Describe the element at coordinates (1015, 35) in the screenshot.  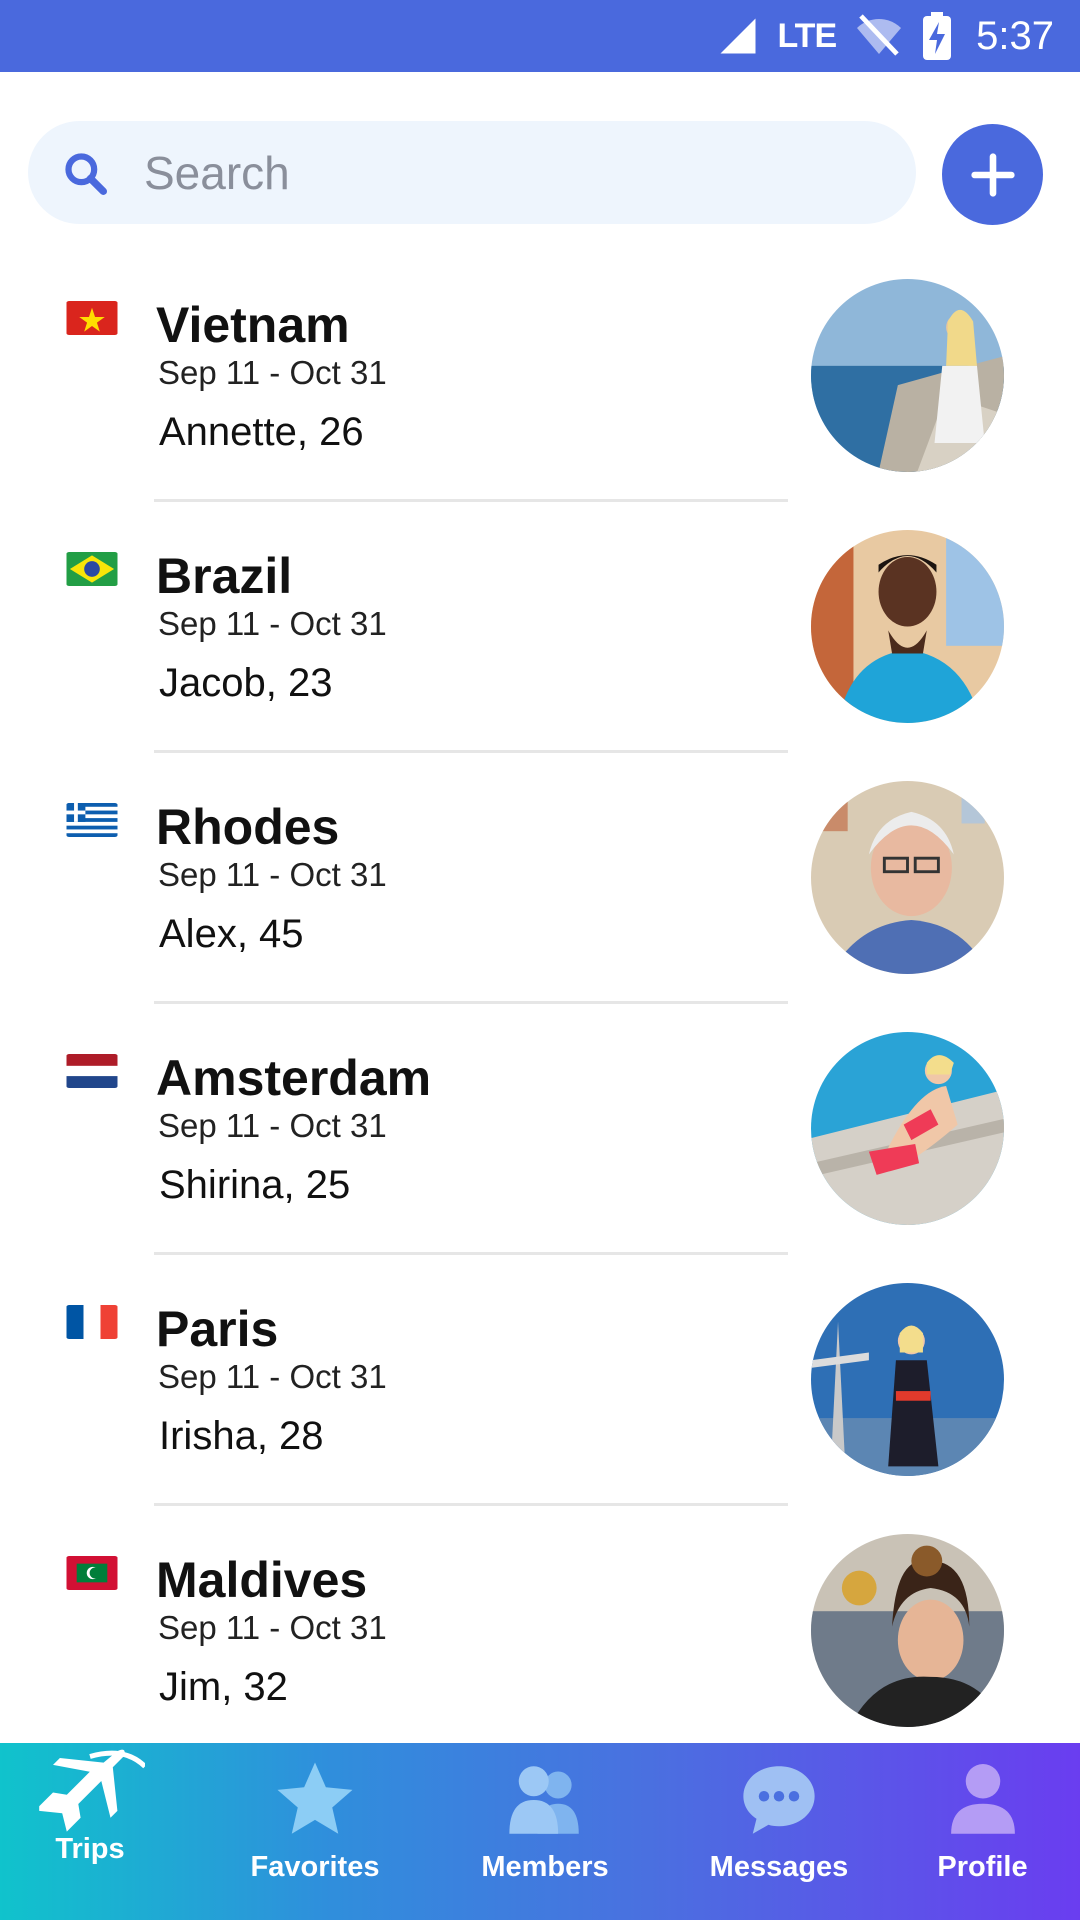
I see `clock: 5:37` at that location.